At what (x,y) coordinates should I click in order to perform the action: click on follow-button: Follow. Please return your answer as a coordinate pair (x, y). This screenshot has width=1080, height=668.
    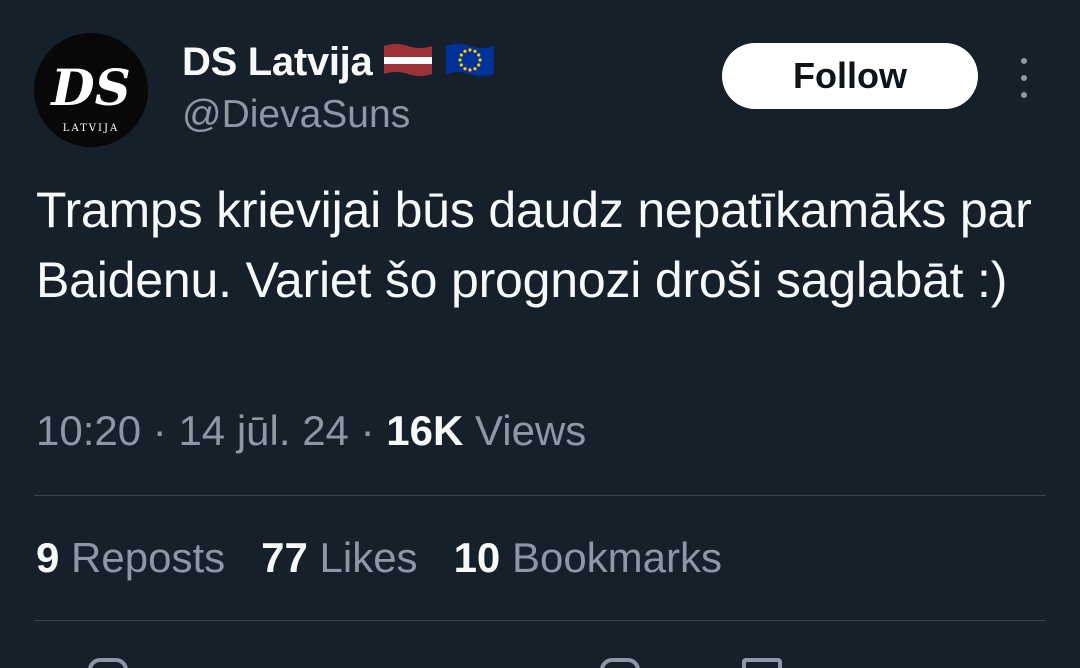
    Looking at the image, I should click on (850, 76).